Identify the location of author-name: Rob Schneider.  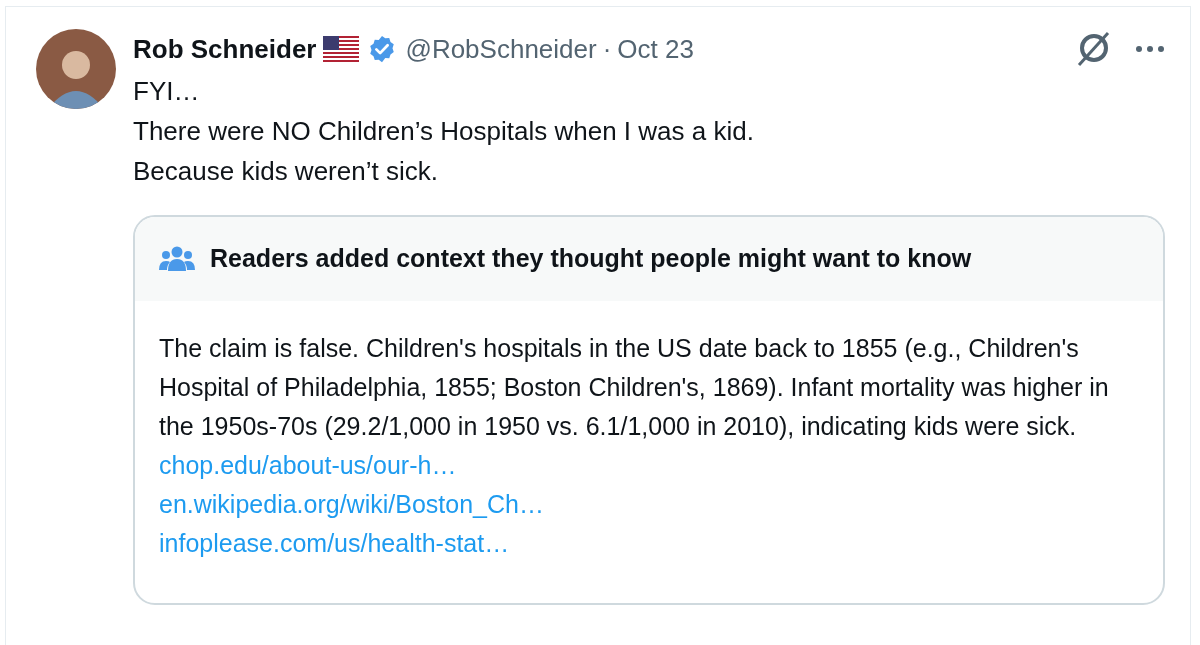
(225, 49).